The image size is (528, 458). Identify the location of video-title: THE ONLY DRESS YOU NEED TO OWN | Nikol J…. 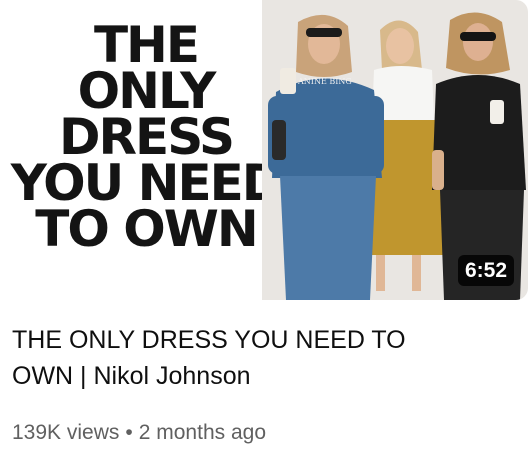
(222, 358).